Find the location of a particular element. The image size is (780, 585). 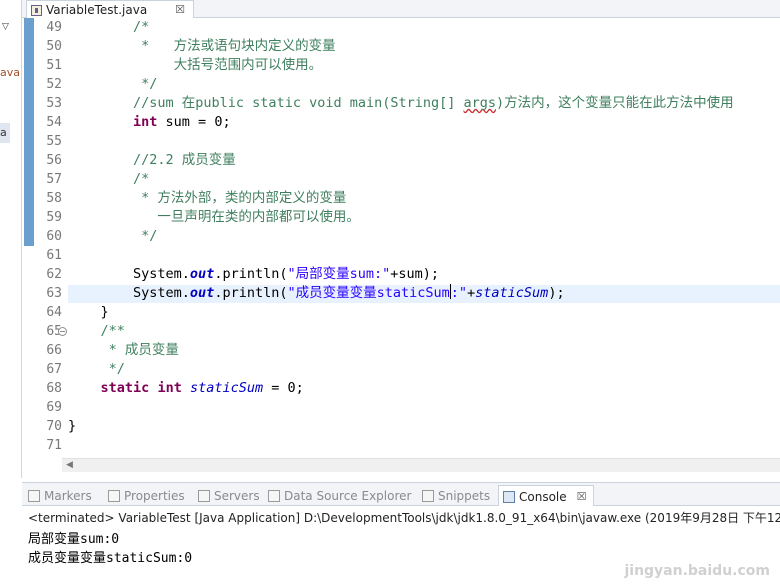

tab-label: Properties is located at coordinates (154, 496).